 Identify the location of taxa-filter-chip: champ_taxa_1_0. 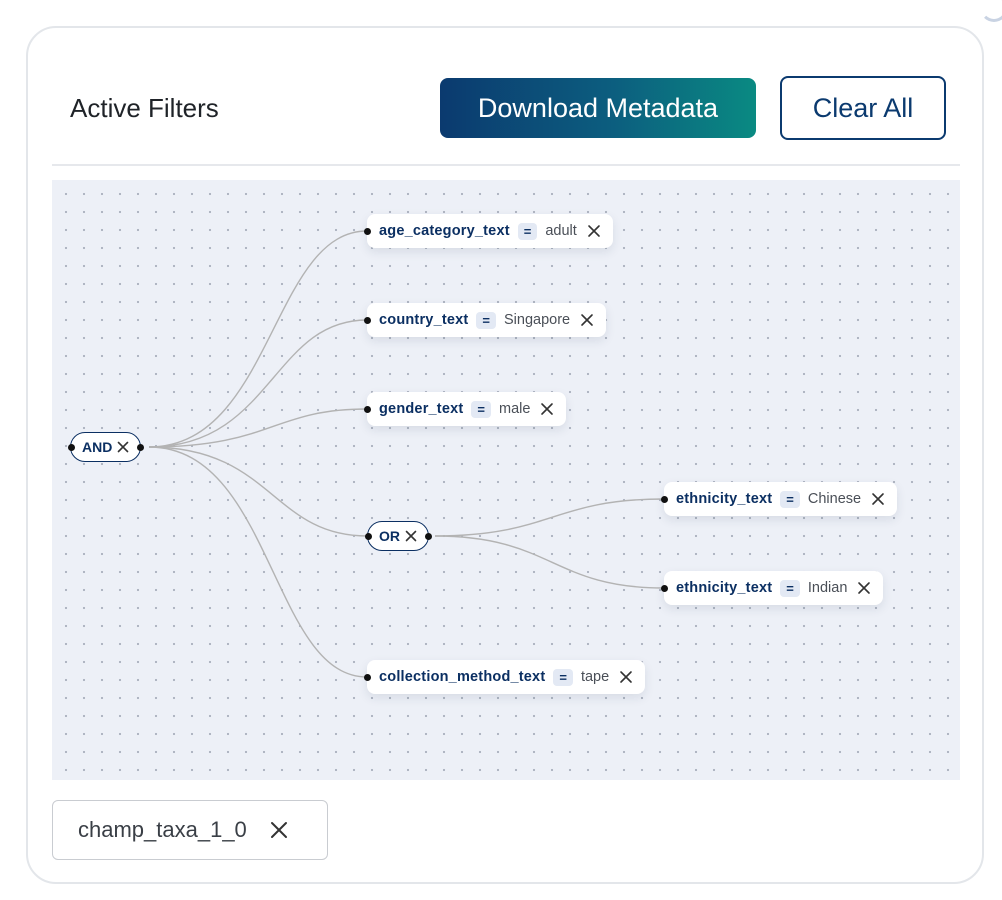
(190, 830).